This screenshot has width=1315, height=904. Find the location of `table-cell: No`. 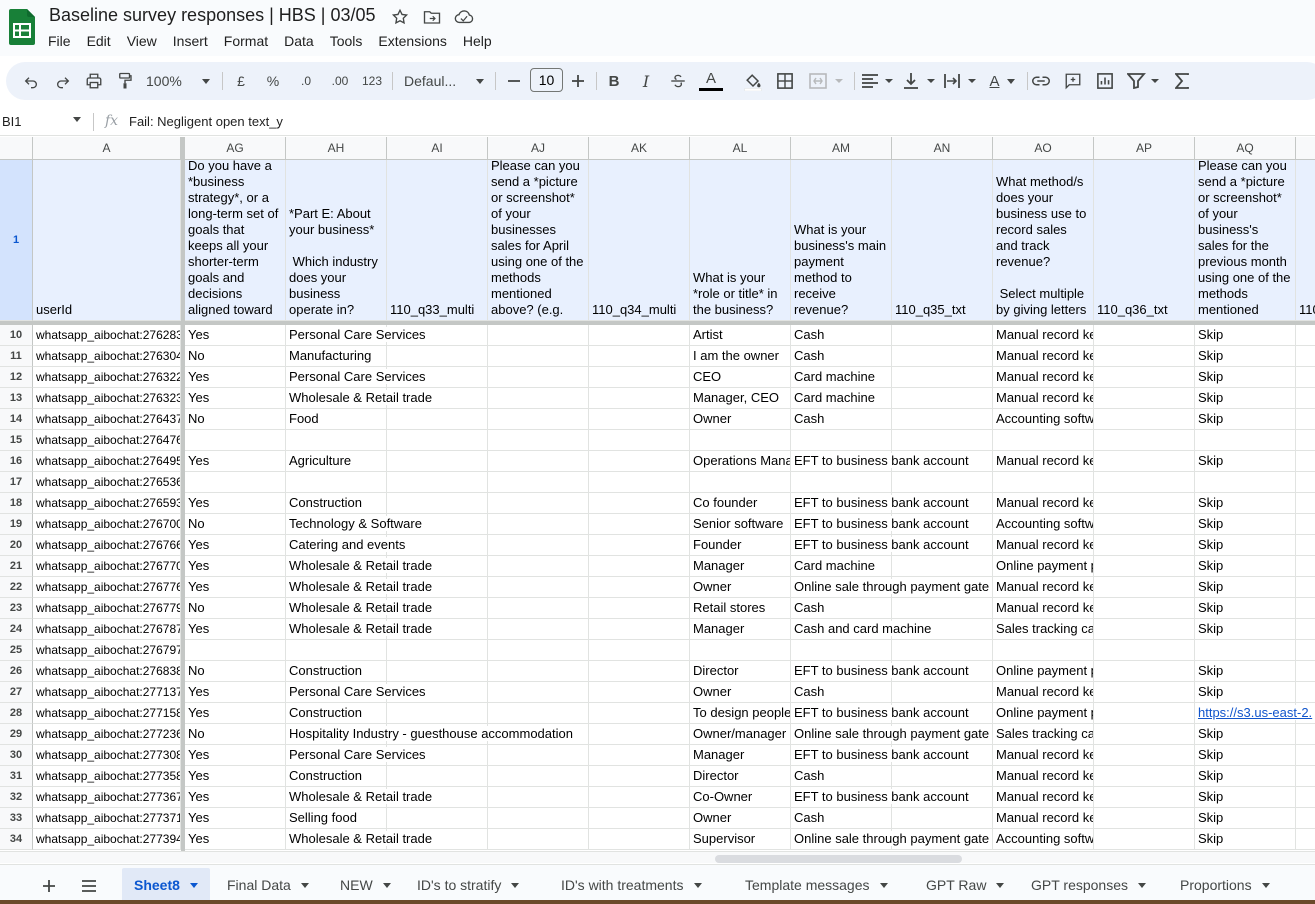

table-cell: No is located at coordinates (235, 734).